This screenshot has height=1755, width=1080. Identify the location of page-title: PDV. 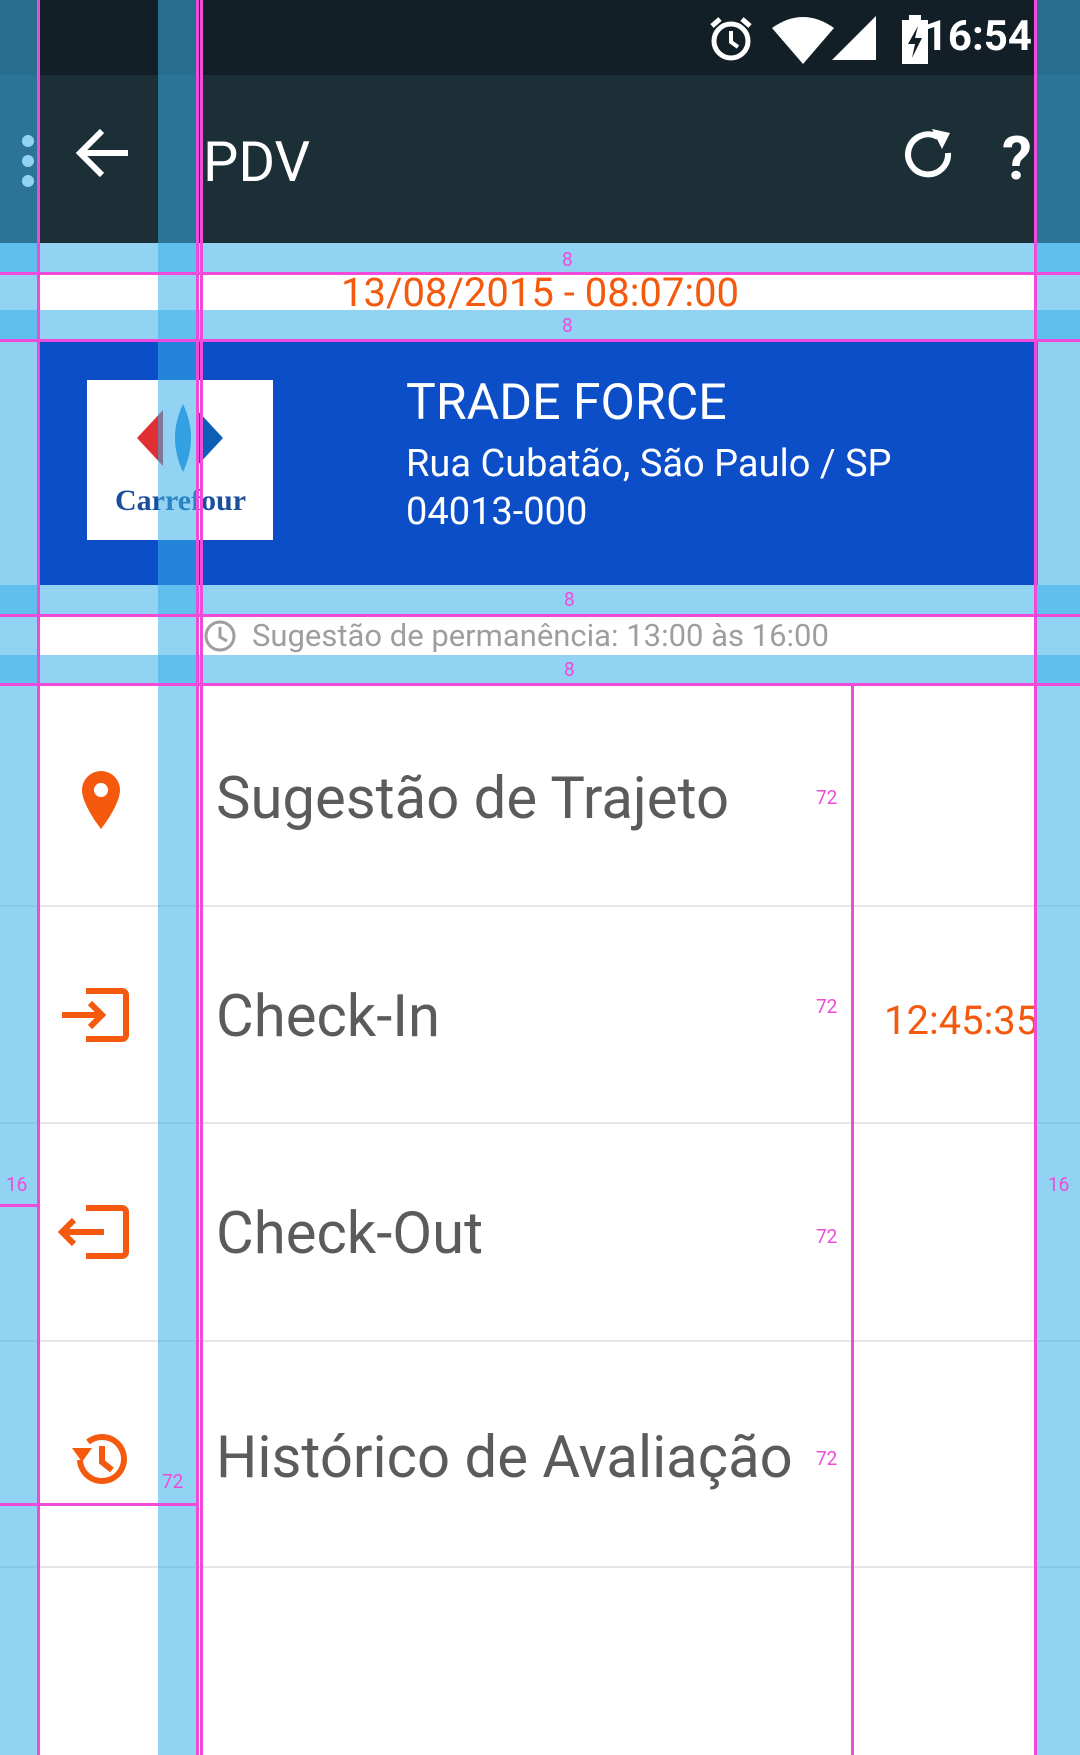
(257, 162).